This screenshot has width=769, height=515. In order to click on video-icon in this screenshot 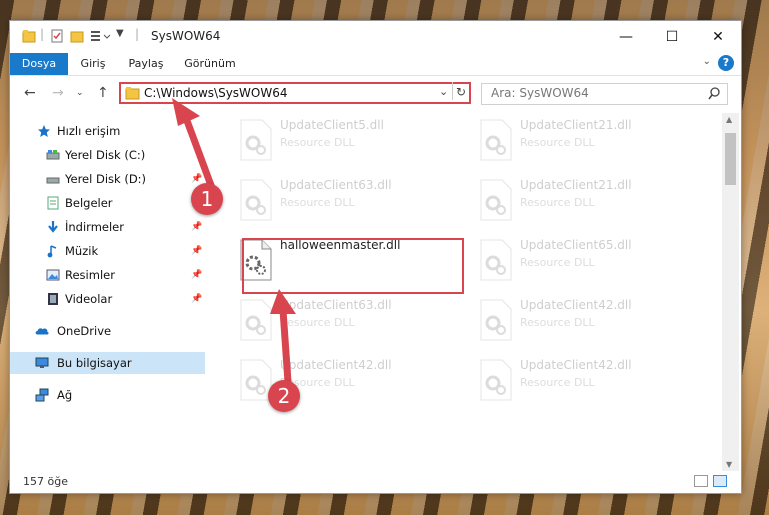, I will do `click(53, 299)`.